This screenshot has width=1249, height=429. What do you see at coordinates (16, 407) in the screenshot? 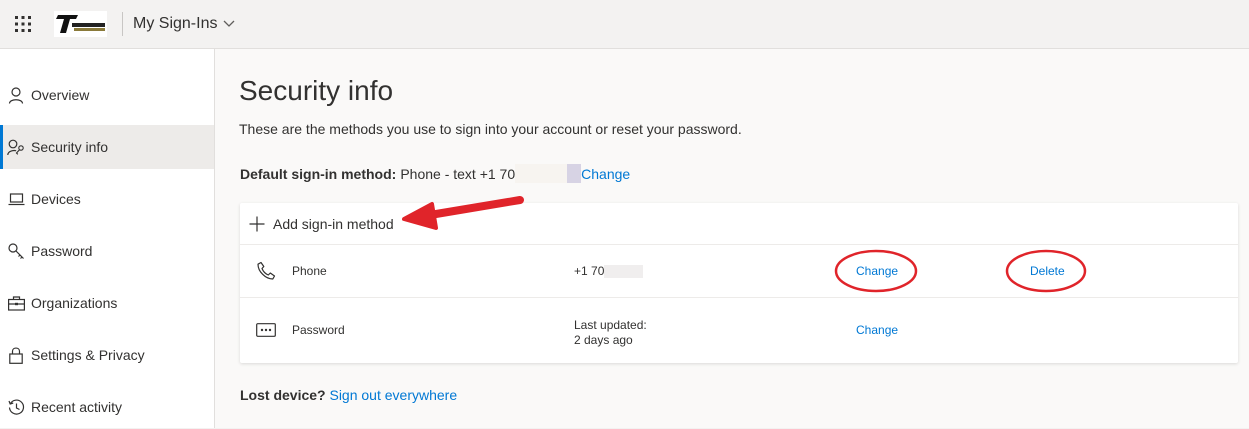
I see `history-icon` at bounding box center [16, 407].